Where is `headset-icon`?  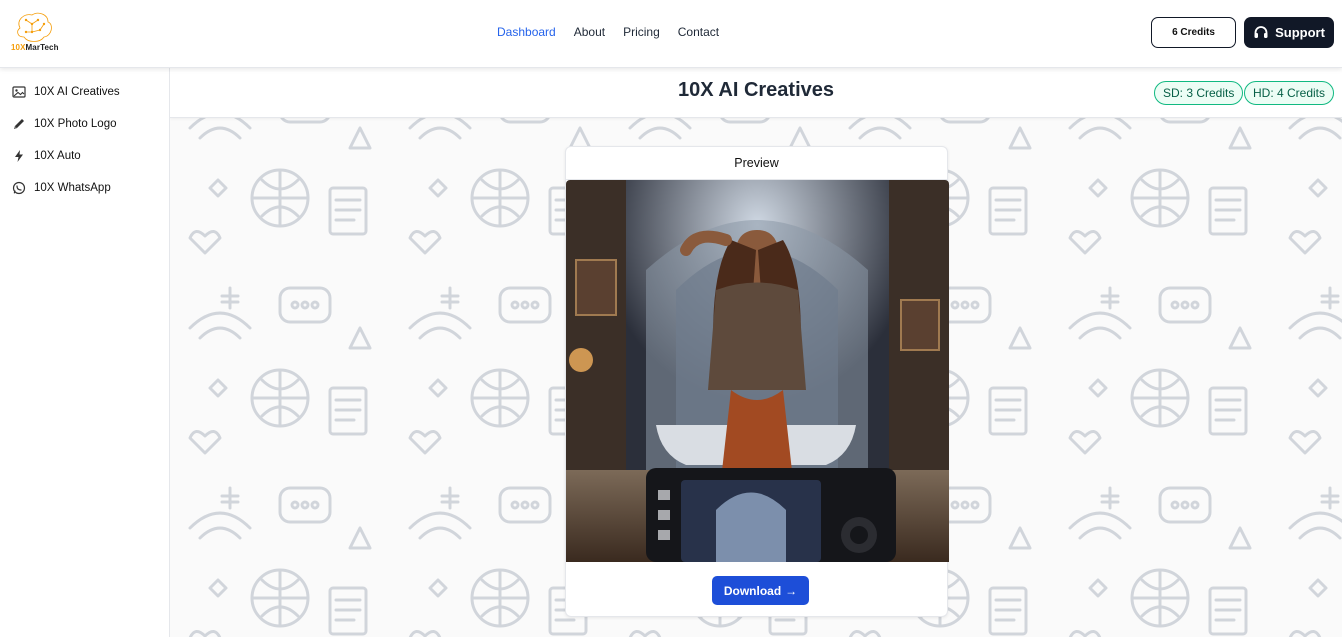
headset-icon is located at coordinates (1261, 31).